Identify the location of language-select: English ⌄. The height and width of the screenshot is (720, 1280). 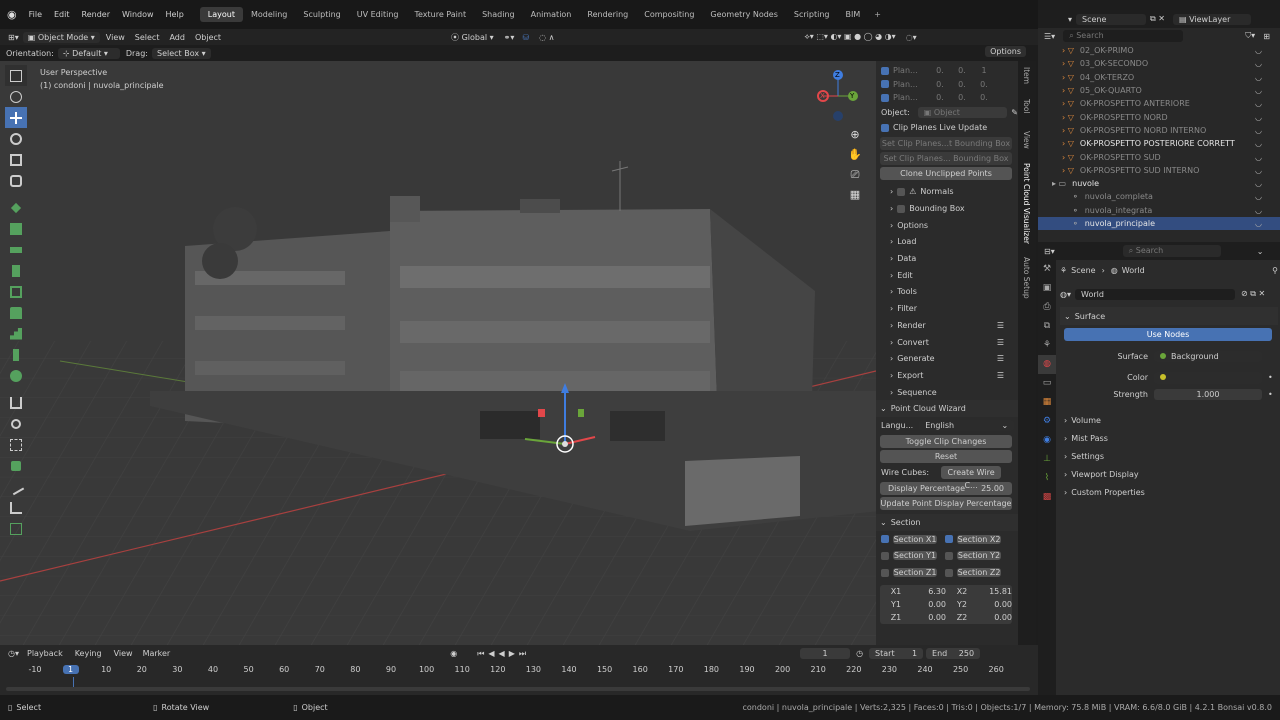
(967, 425).